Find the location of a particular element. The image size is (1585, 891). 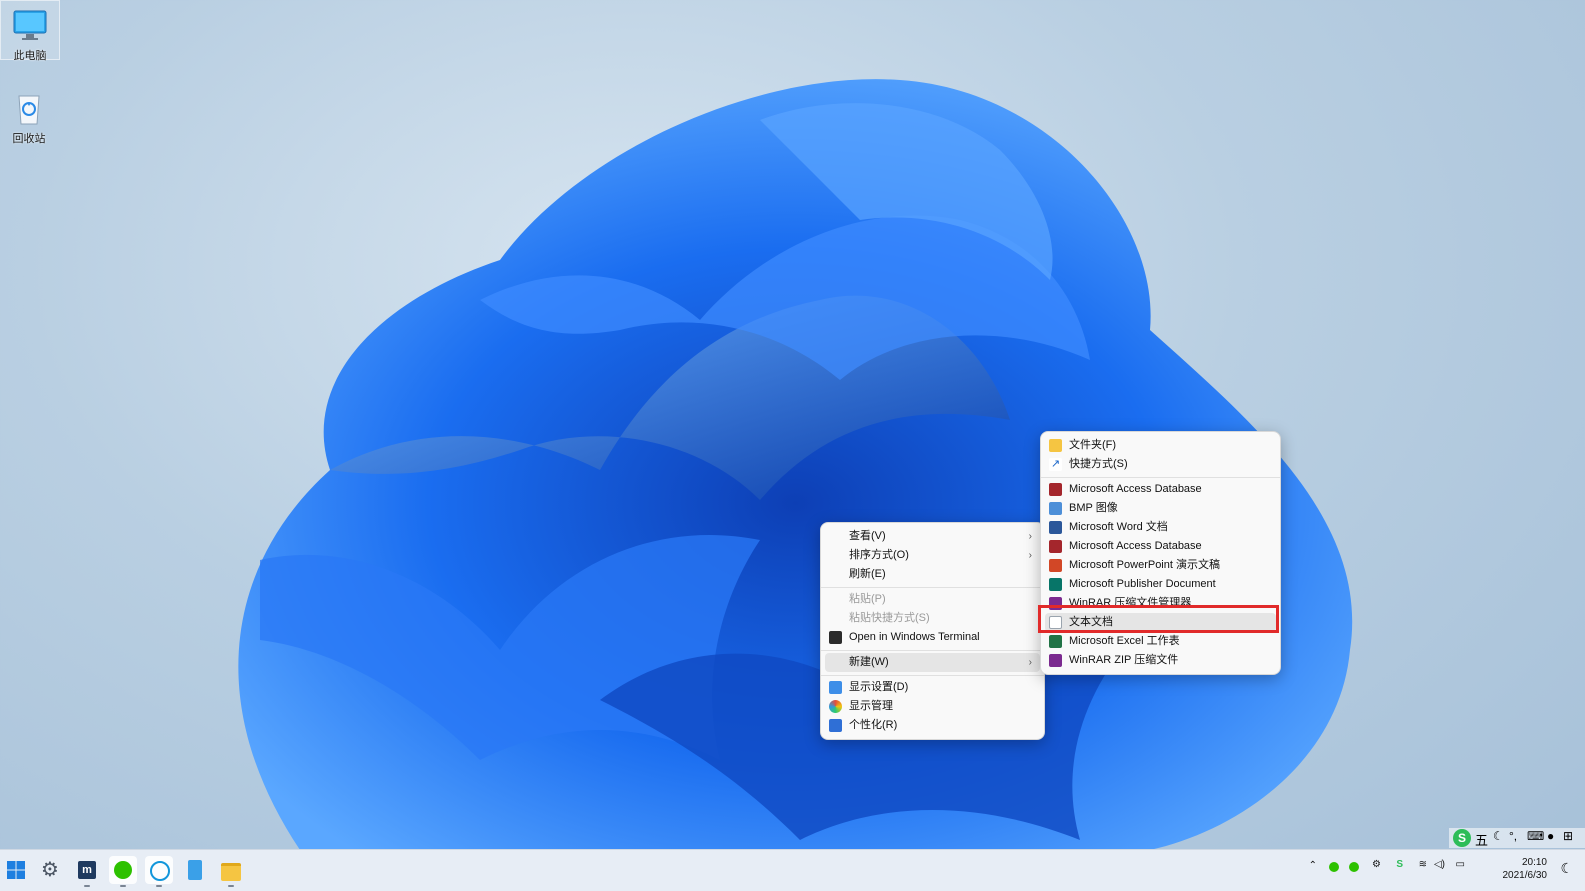

battery-icon: ▭ is located at coordinates (1460, 864).